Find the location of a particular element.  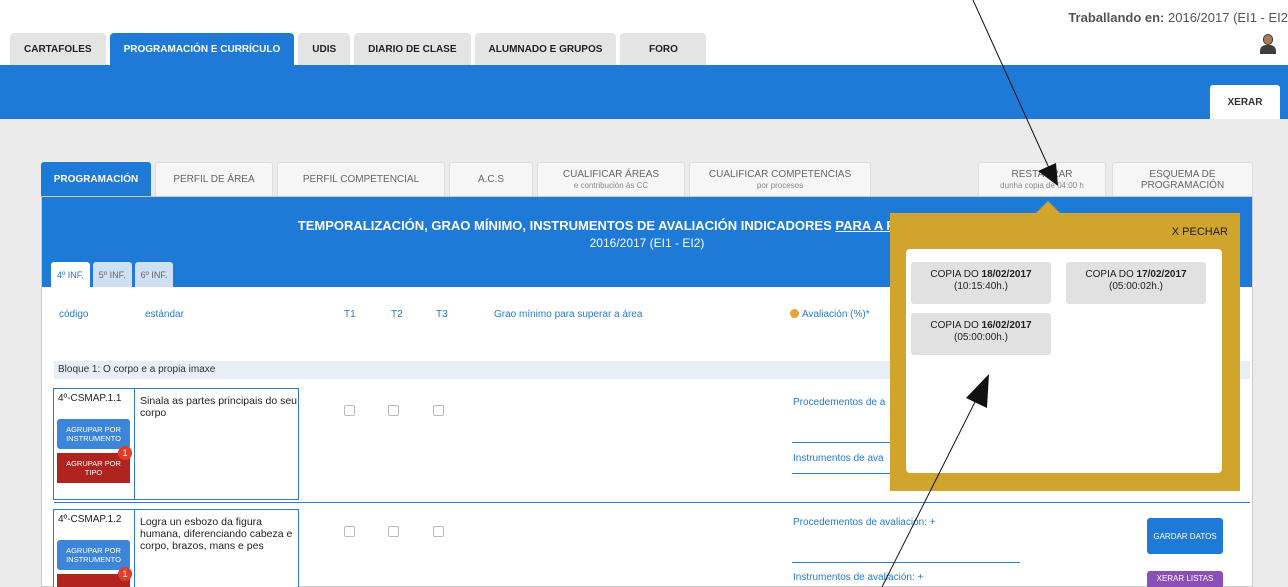

restore-copy-button: COPIA DO 16/02/2017 (05:00:00h.) is located at coordinates (981, 334).